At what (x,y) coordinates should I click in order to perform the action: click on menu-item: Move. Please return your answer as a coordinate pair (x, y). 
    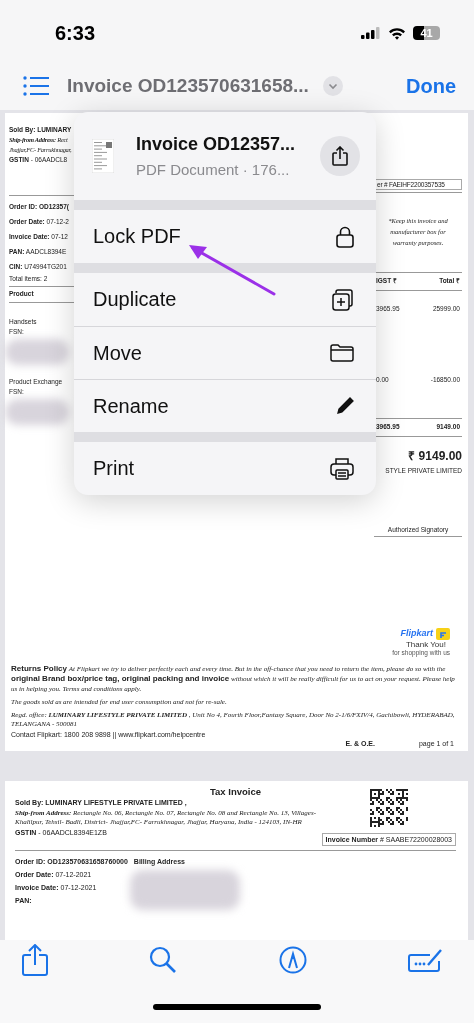
    Looking at the image, I should click on (225, 352).